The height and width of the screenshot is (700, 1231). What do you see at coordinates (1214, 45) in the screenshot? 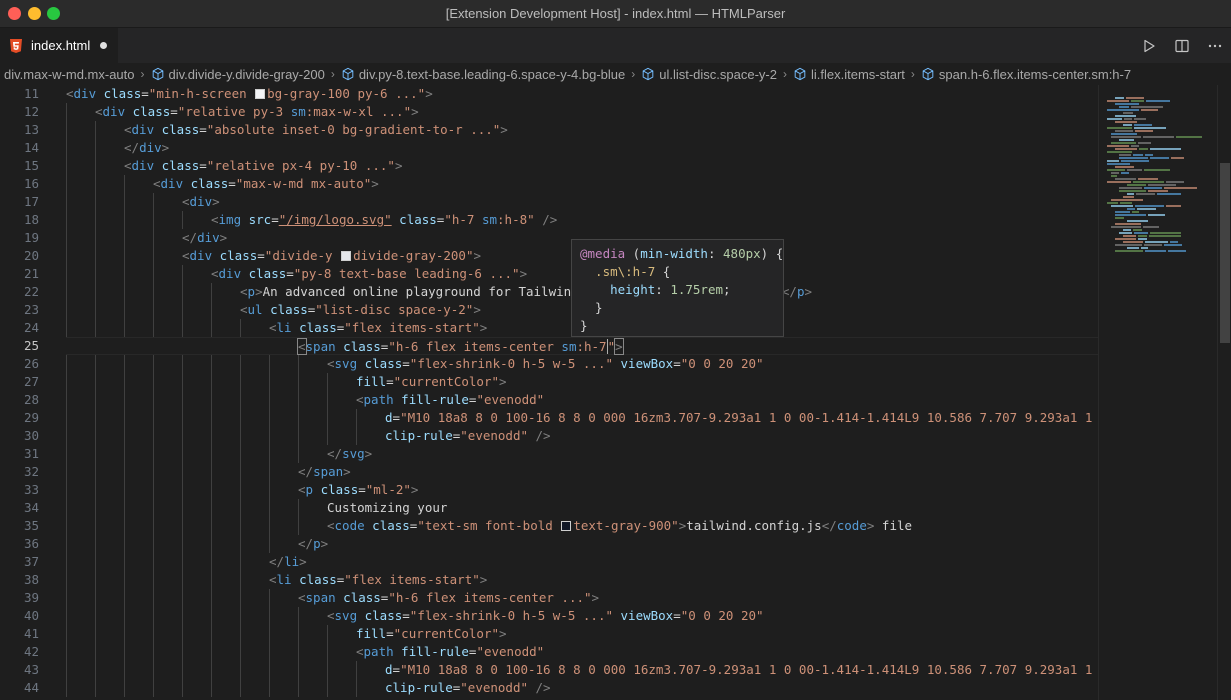
I see `more-actions-button` at bounding box center [1214, 45].